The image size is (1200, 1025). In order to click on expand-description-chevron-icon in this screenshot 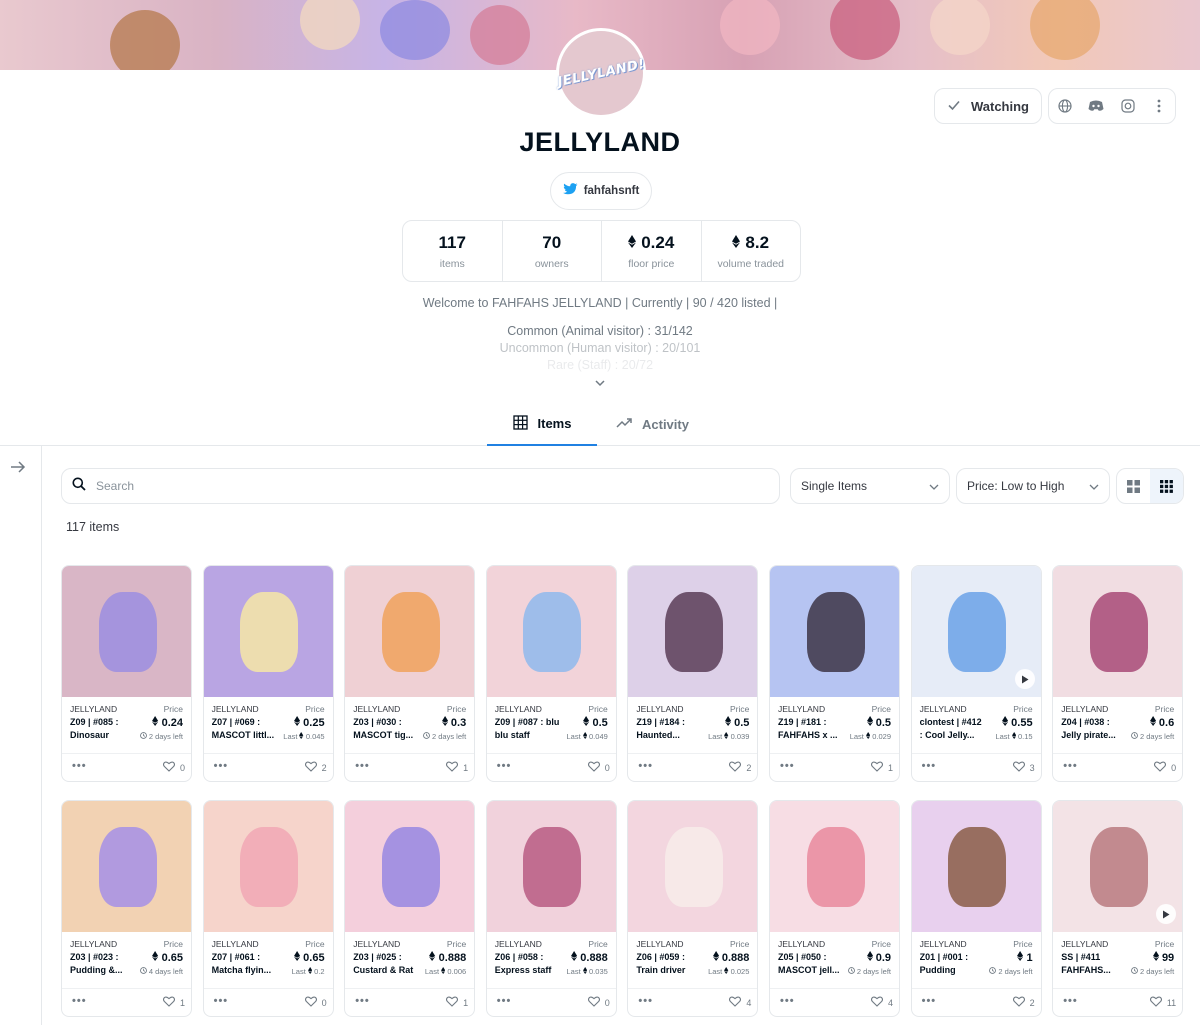, I will do `click(600, 383)`.